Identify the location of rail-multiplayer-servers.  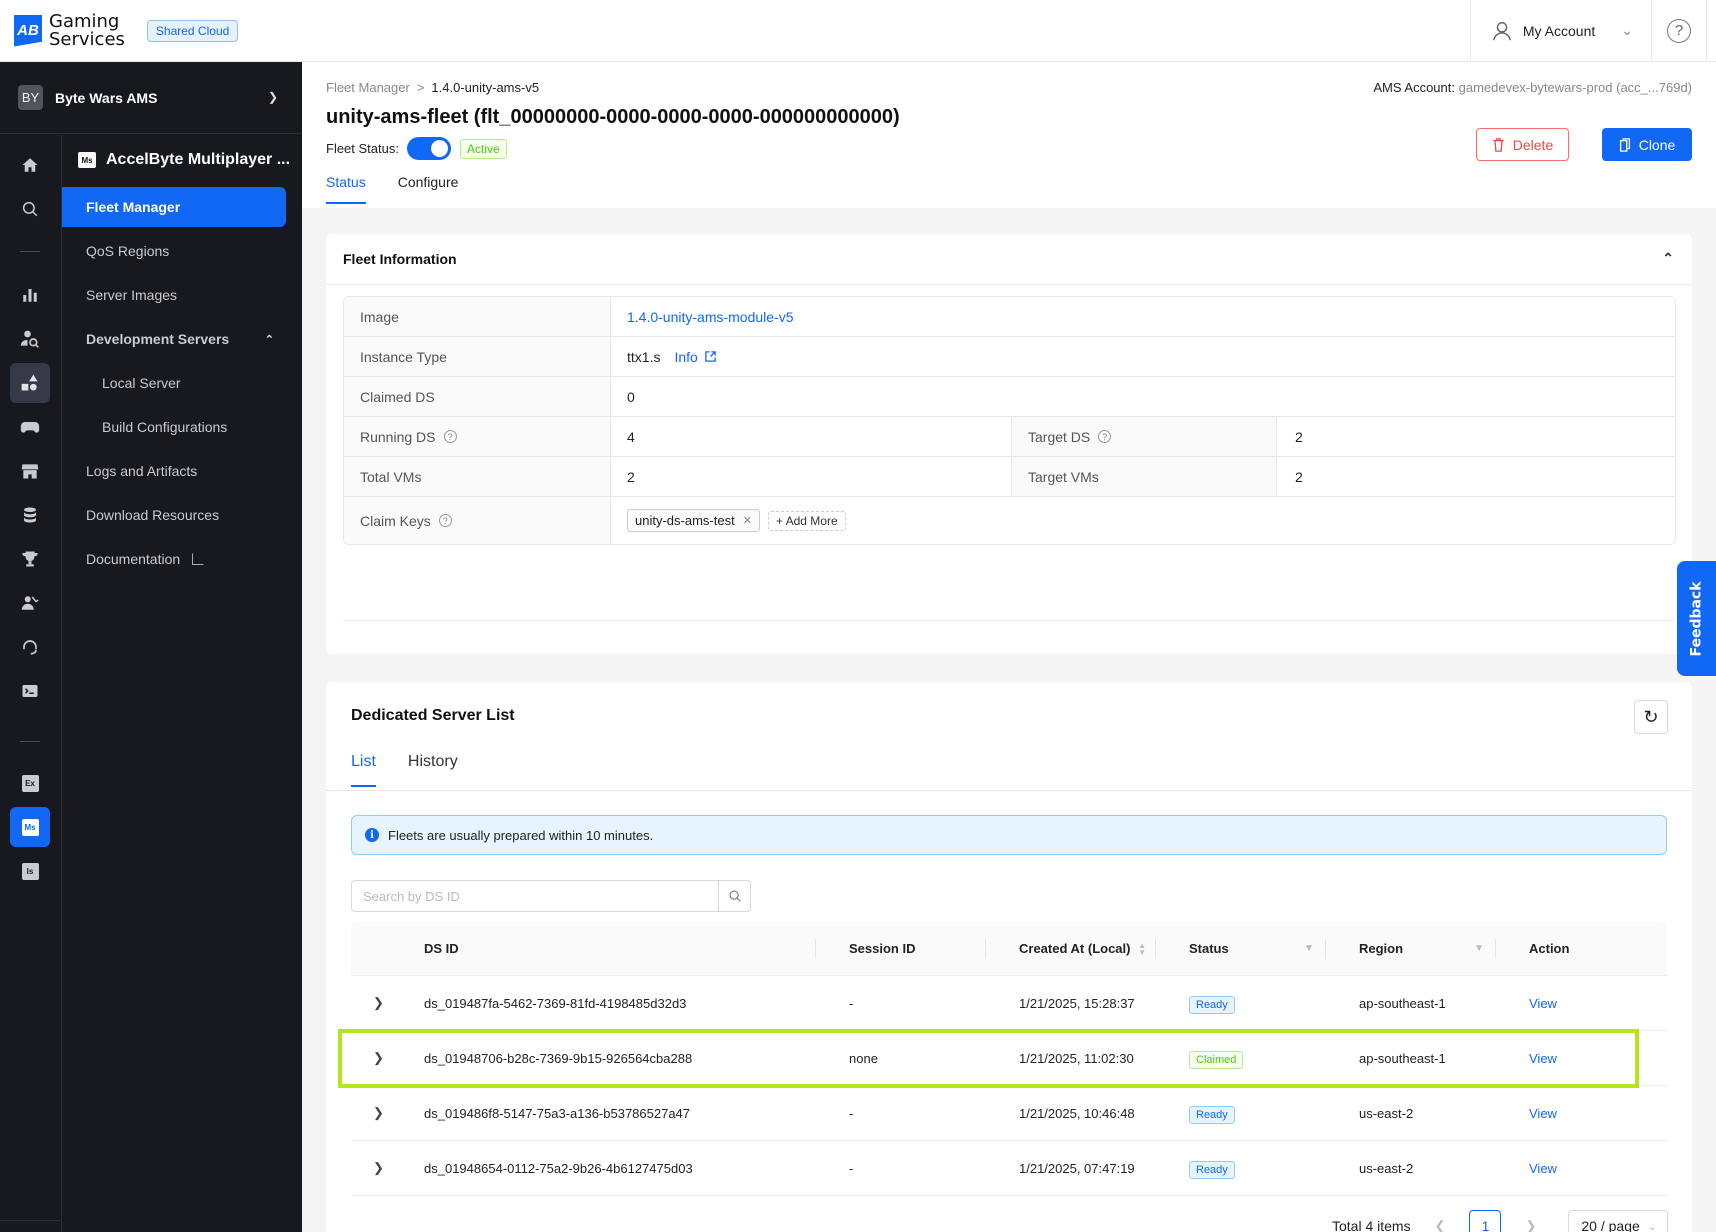
(30, 383).